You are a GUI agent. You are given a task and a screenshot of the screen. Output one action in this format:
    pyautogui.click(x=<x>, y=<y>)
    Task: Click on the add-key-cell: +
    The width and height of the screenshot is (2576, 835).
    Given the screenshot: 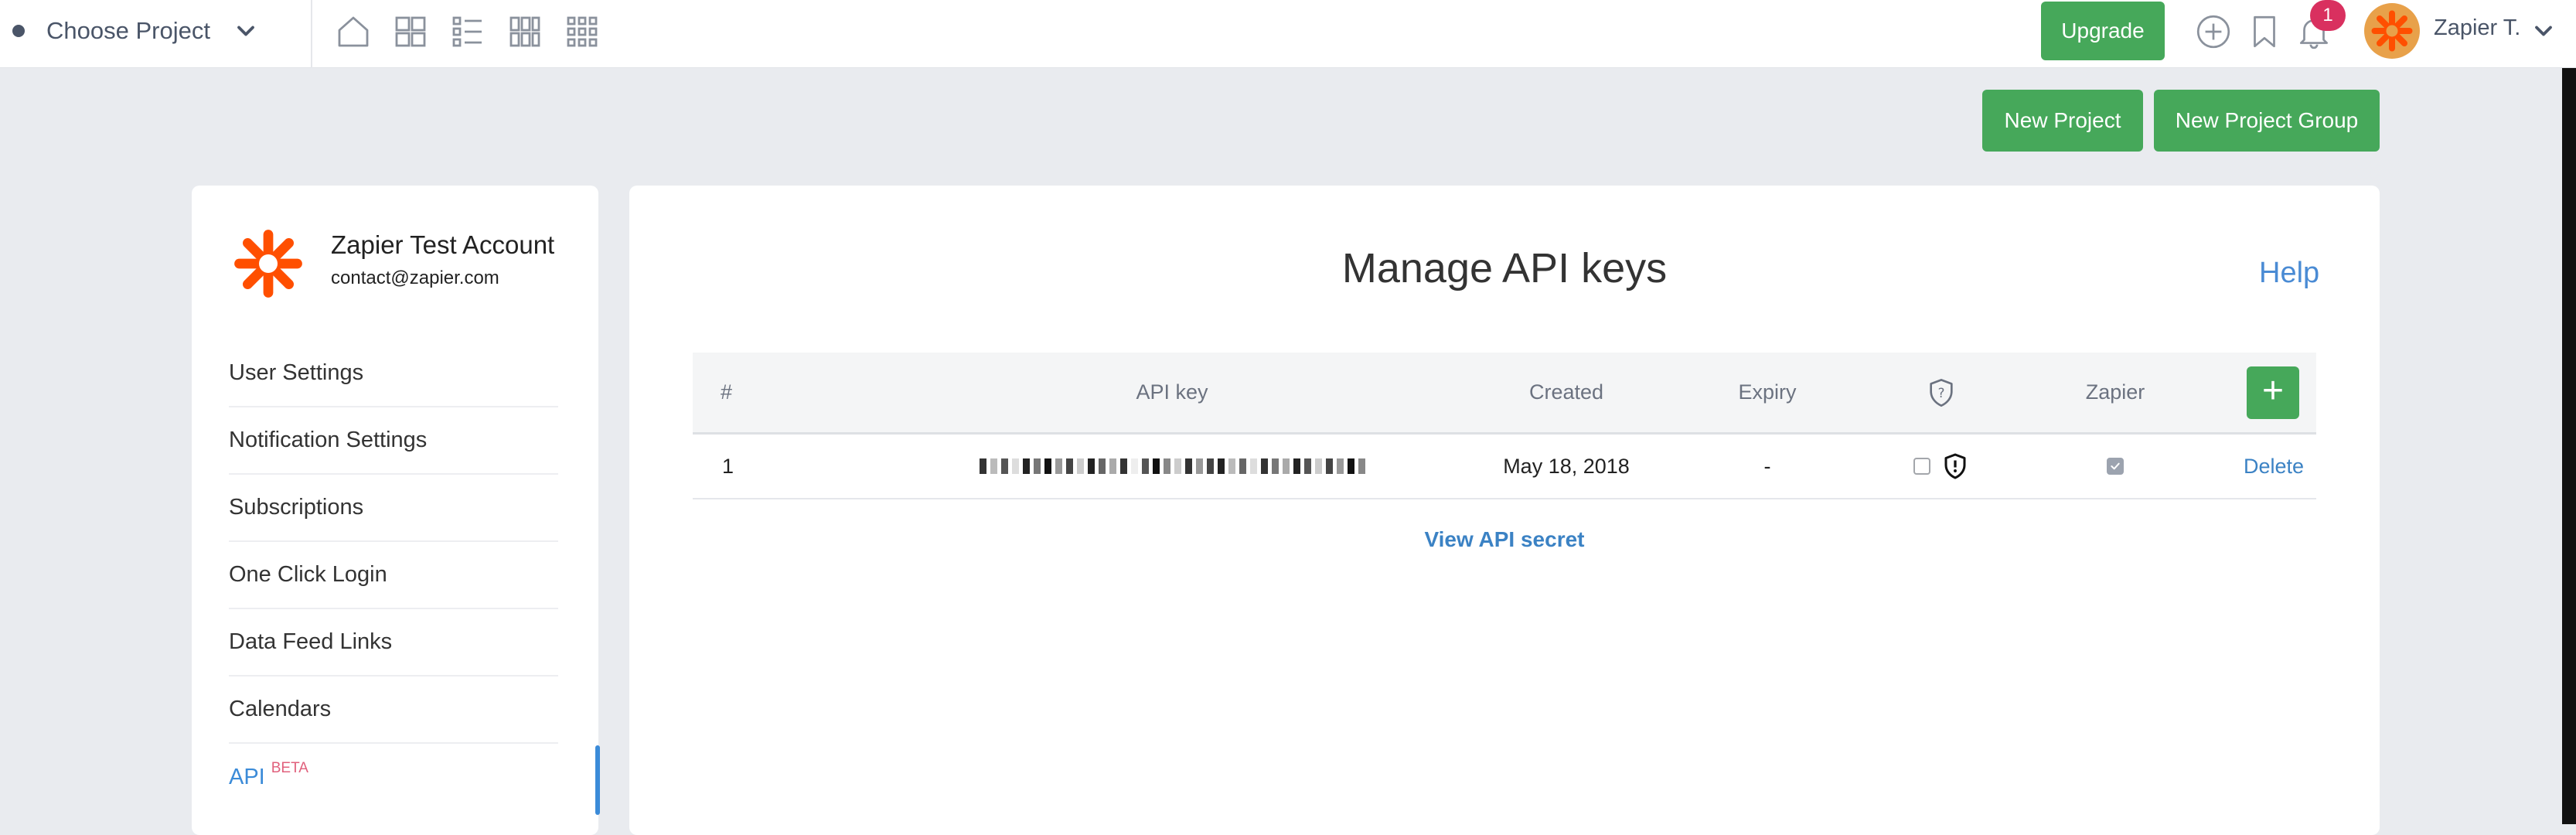 What is the action you would take?
    pyautogui.click(x=2273, y=392)
    